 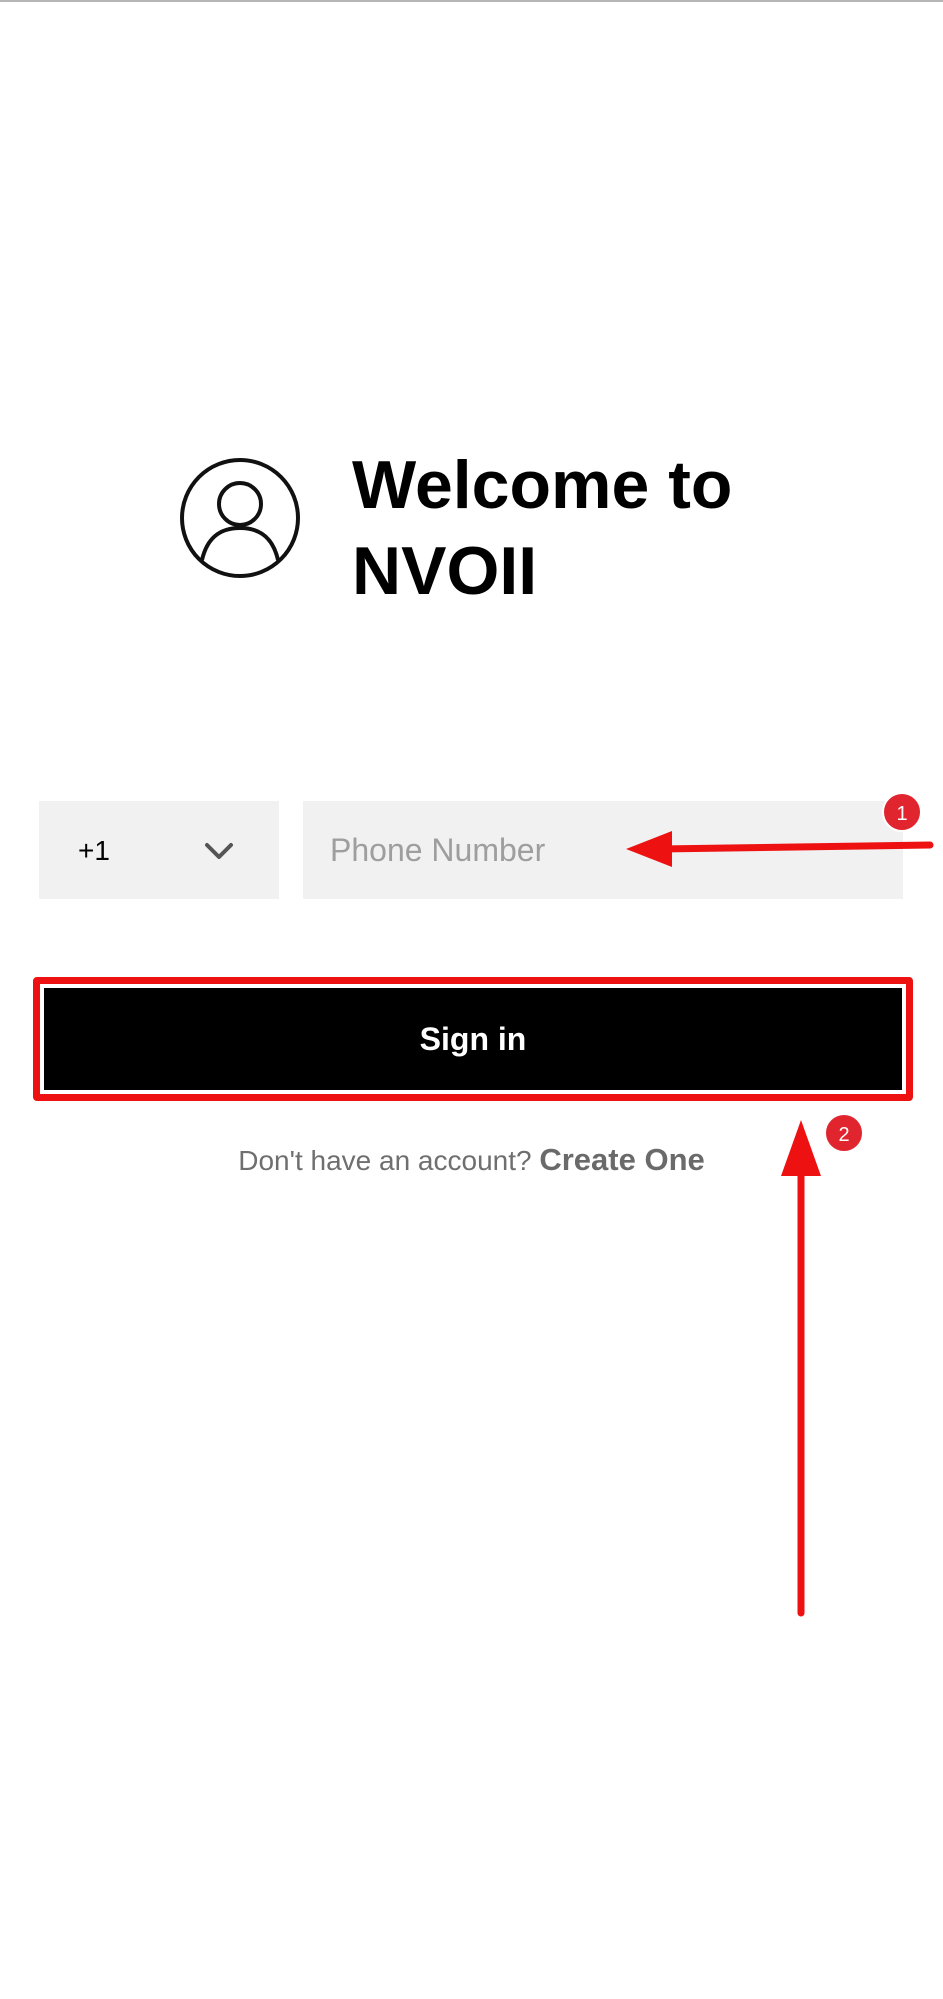 I want to click on title-line-1: Welcome to, so click(x=542, y=485).